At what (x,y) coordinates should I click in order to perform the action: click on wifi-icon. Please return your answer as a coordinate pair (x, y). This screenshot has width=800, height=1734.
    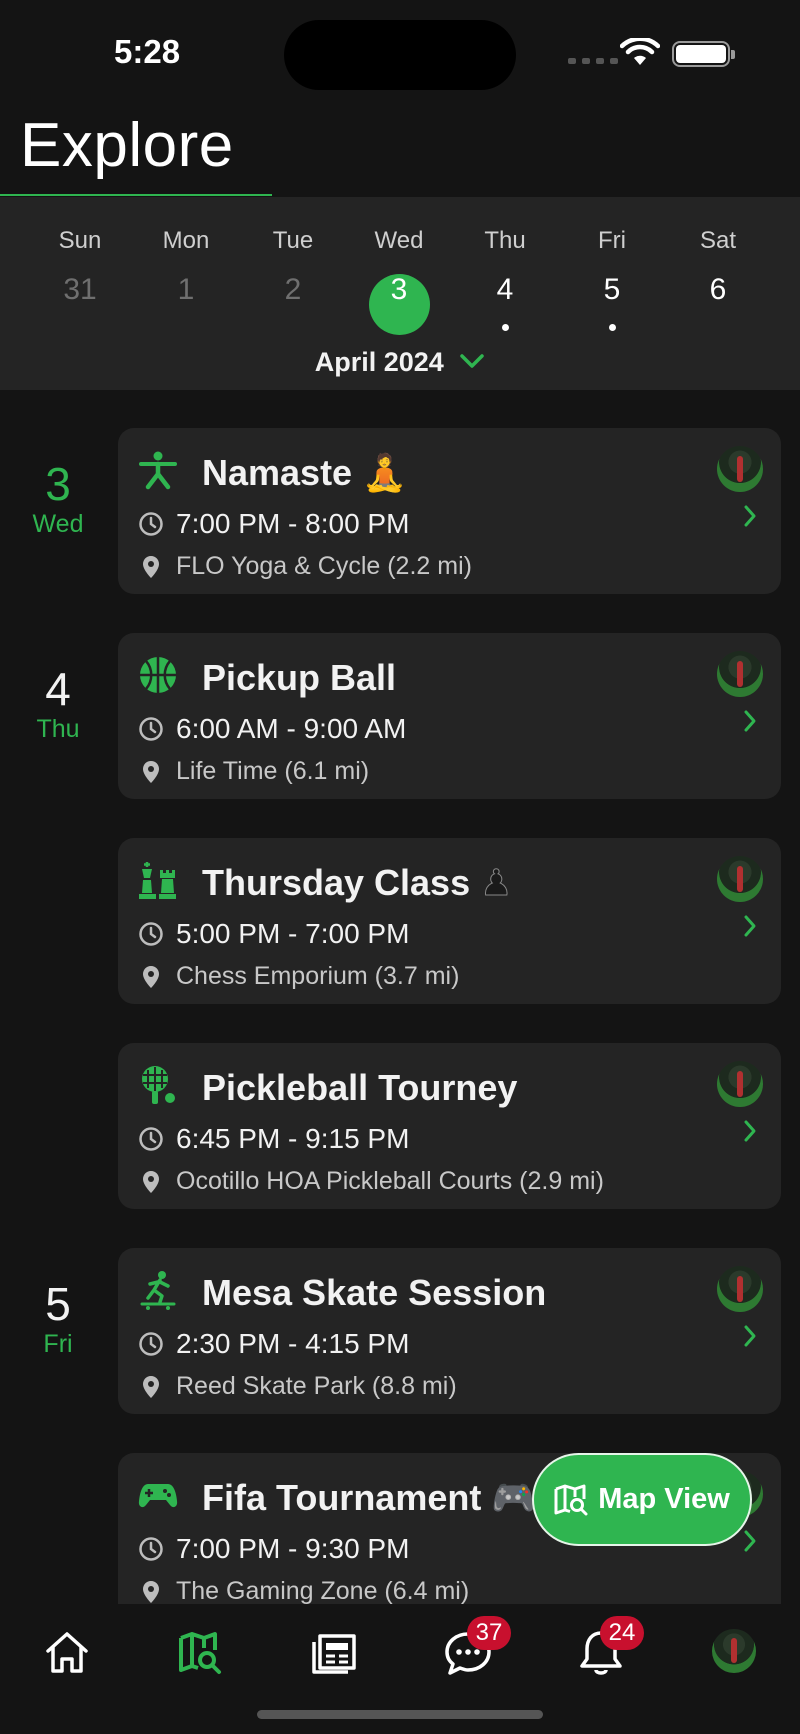
    Looking at the image, I should click on (640, 51).